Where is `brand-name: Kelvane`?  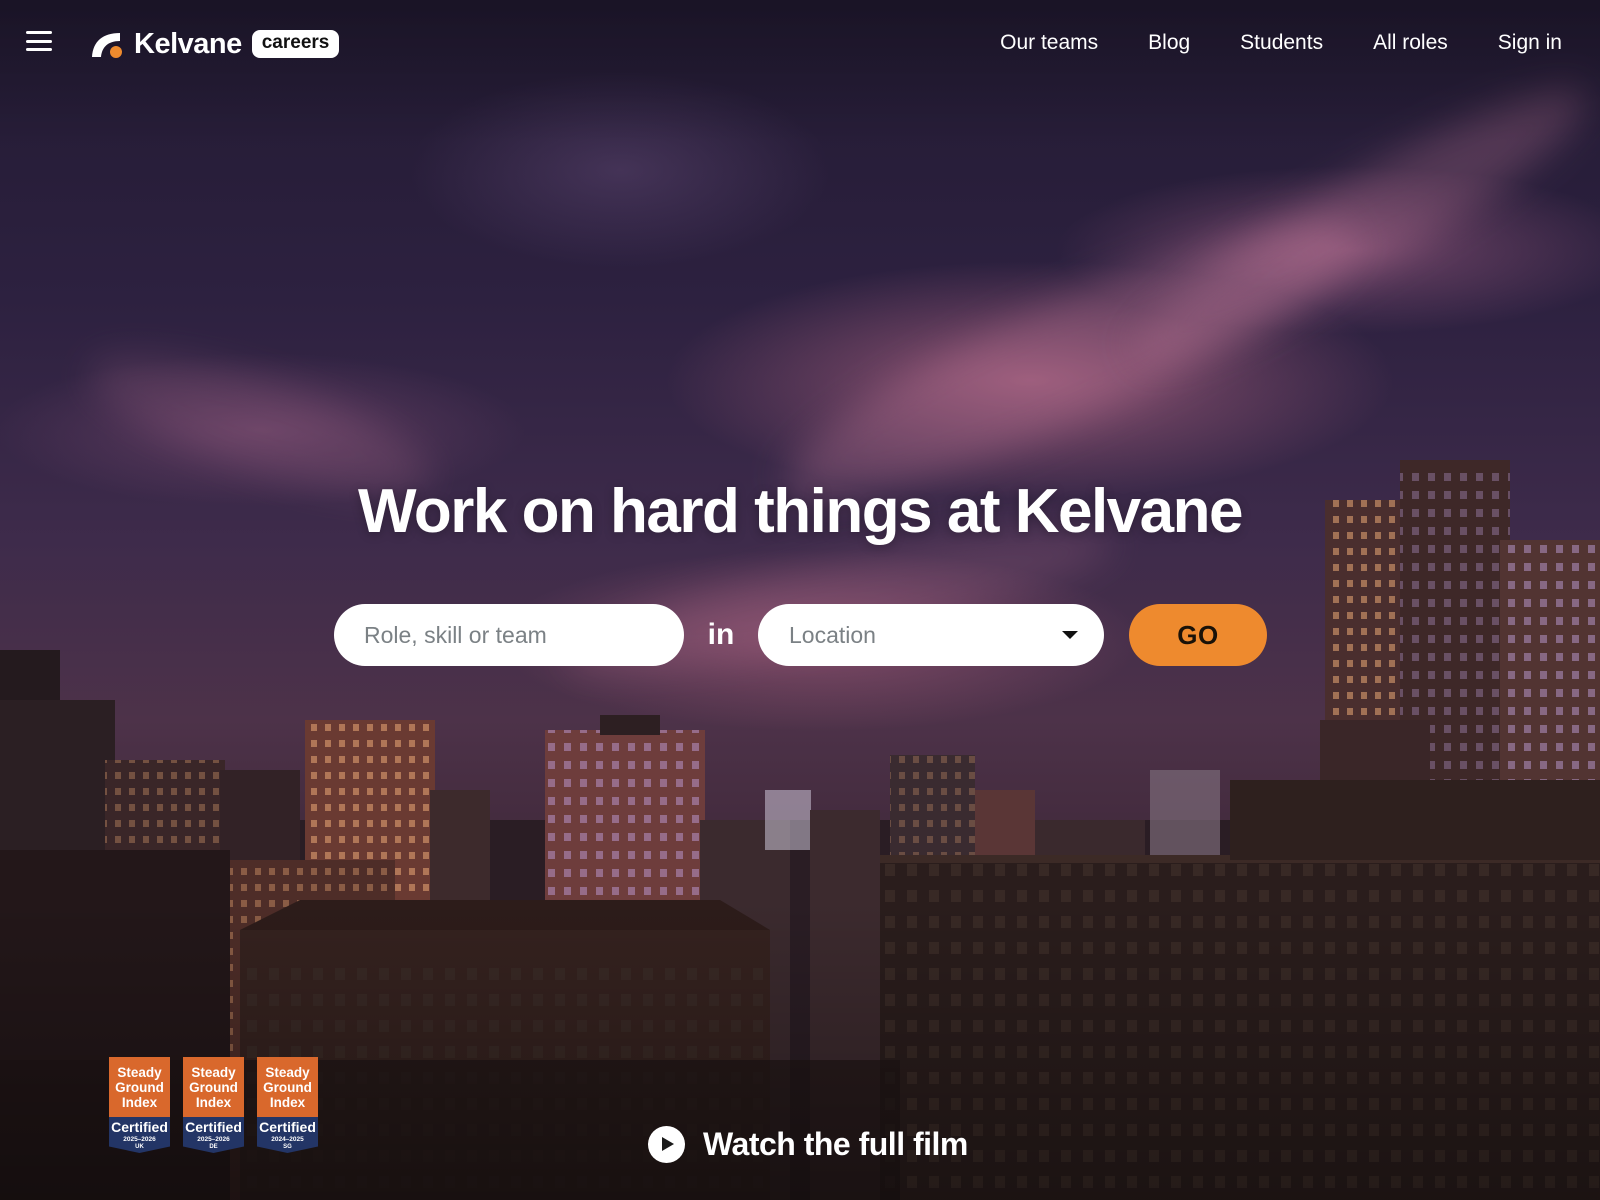 brand-name: Kelvane is located at coordinates (188, 43).